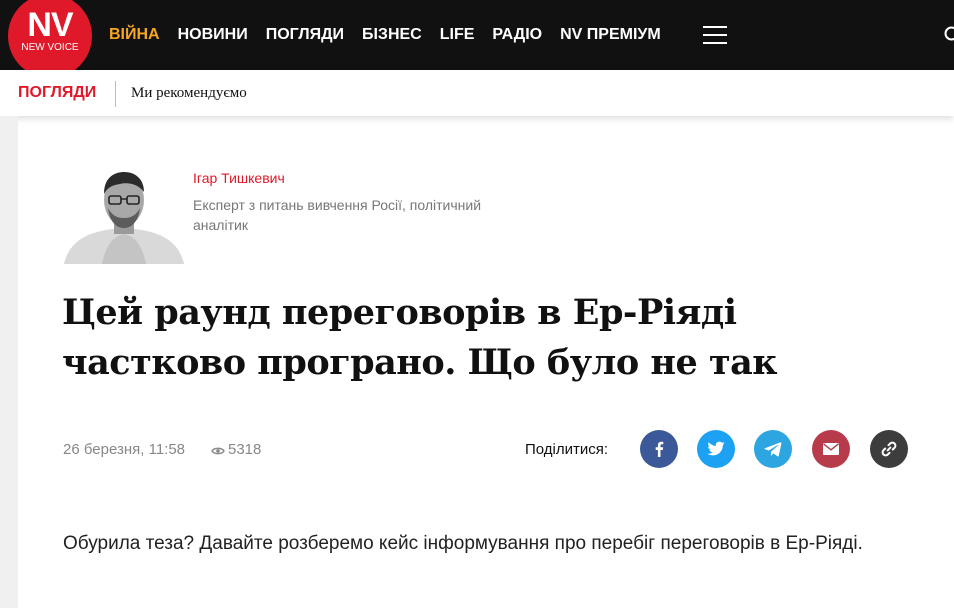 This screenshot has height=608, width=954. I want to click on telegram-icon, so click(773, 449).